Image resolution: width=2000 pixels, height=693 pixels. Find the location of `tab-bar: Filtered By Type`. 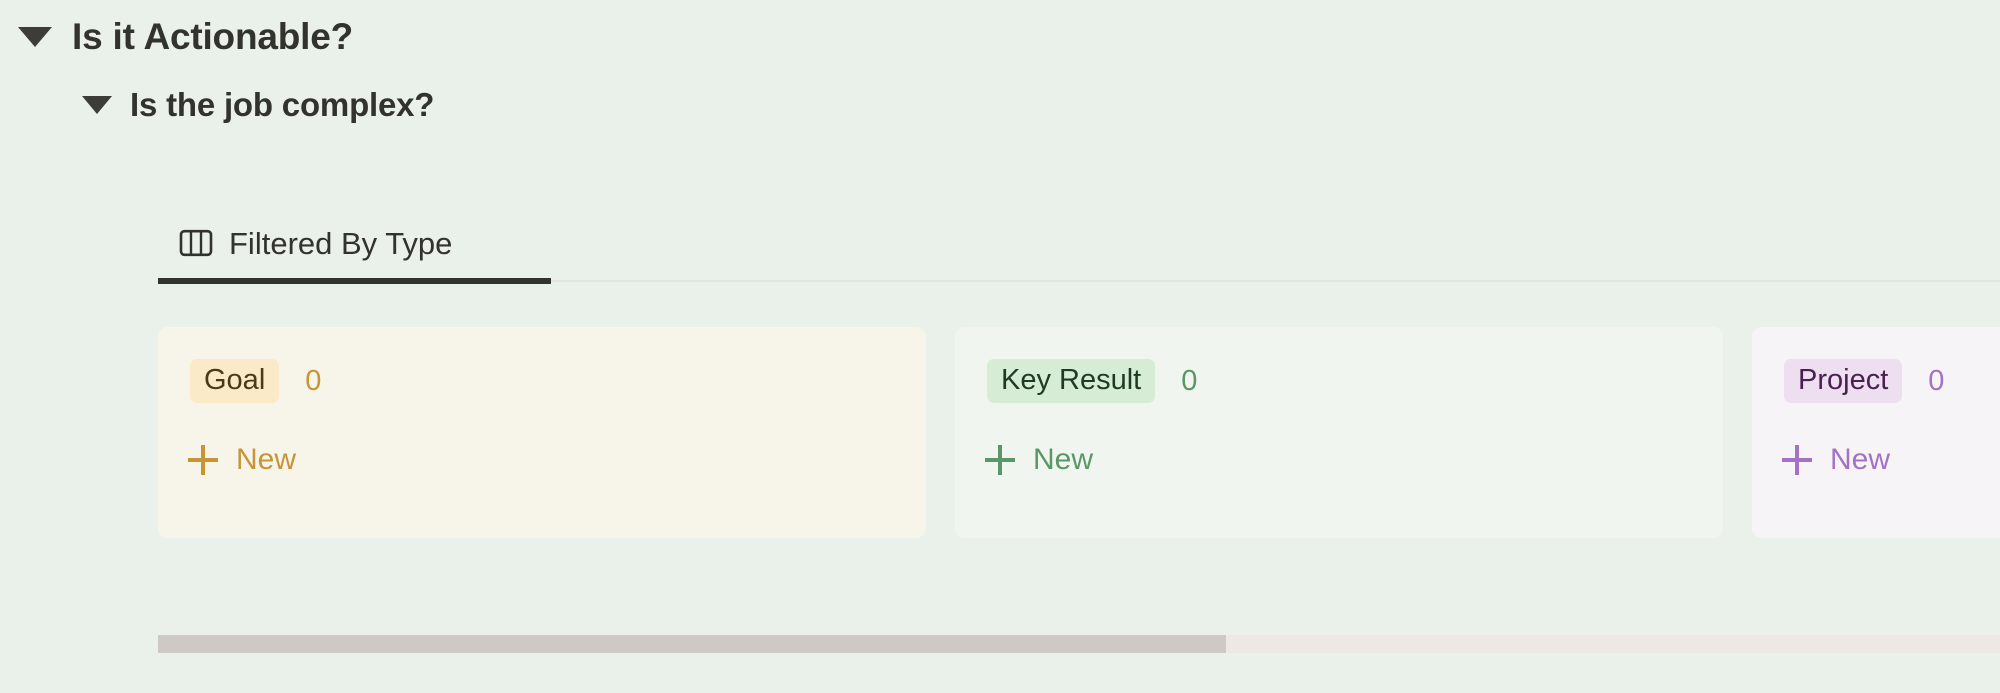

tab-bar: Filtered By Type is located at coordinates (1079, 253).